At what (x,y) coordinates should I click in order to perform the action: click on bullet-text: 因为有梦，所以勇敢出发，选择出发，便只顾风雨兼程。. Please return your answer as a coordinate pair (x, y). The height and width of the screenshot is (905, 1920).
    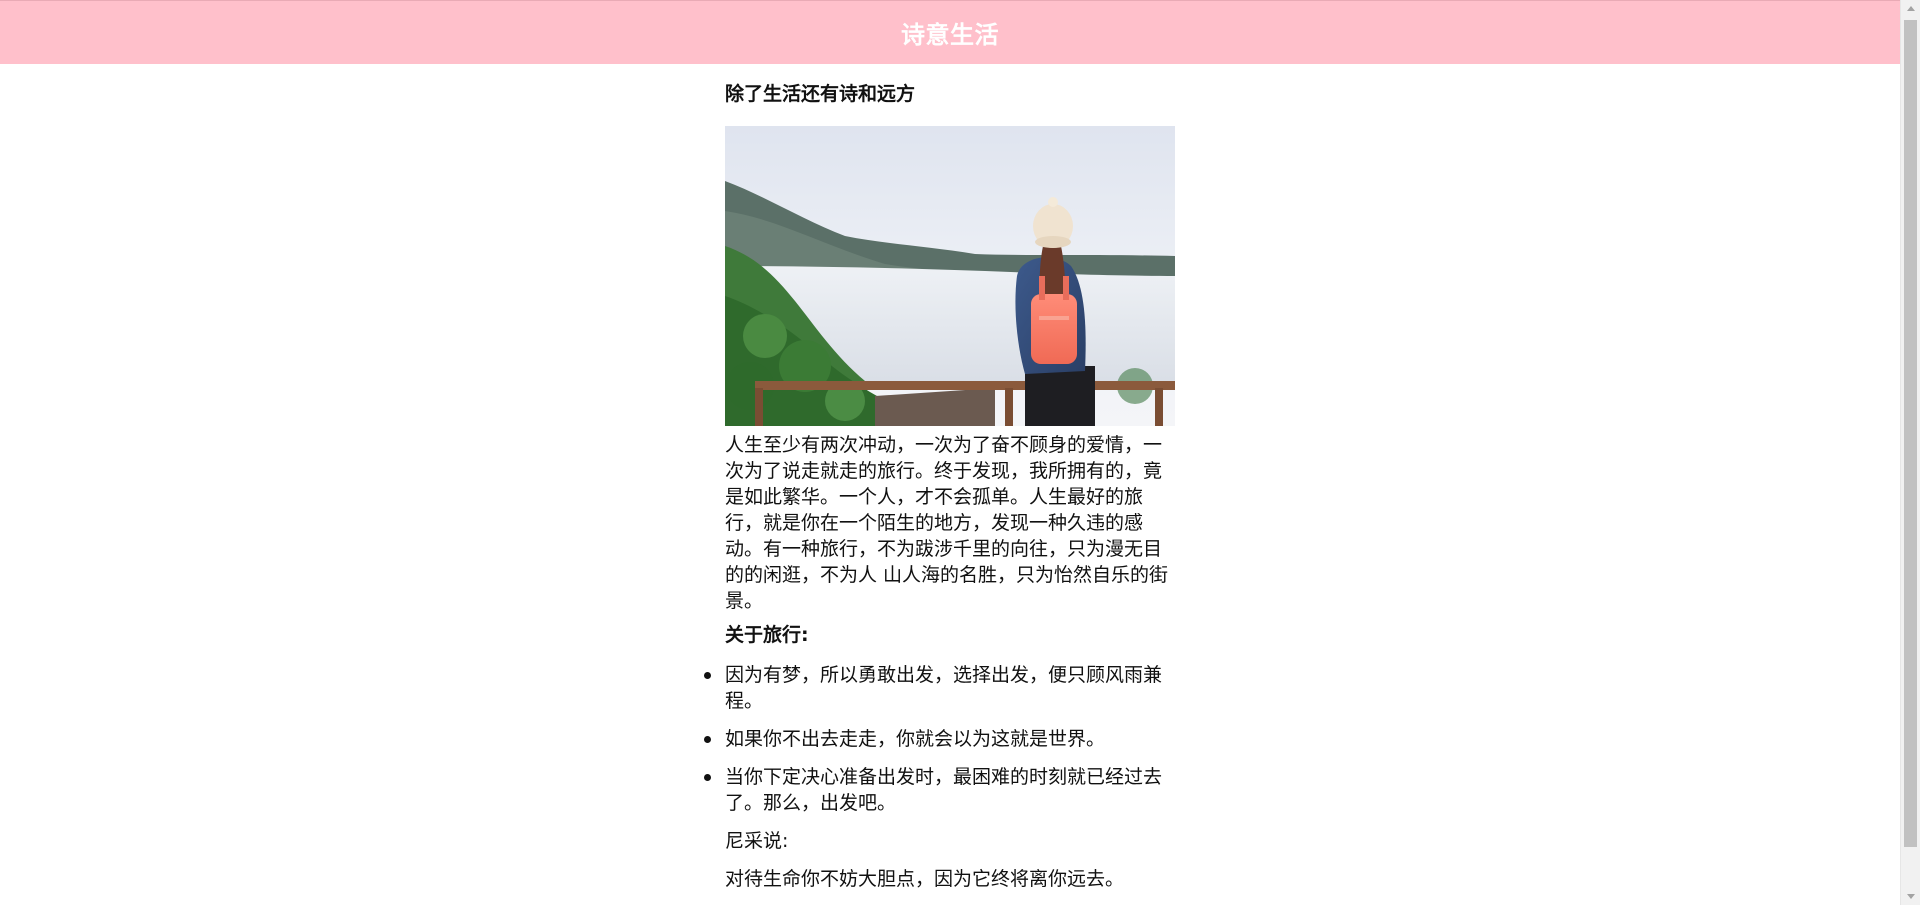
    Looking at the image, I should click on (944, 688).